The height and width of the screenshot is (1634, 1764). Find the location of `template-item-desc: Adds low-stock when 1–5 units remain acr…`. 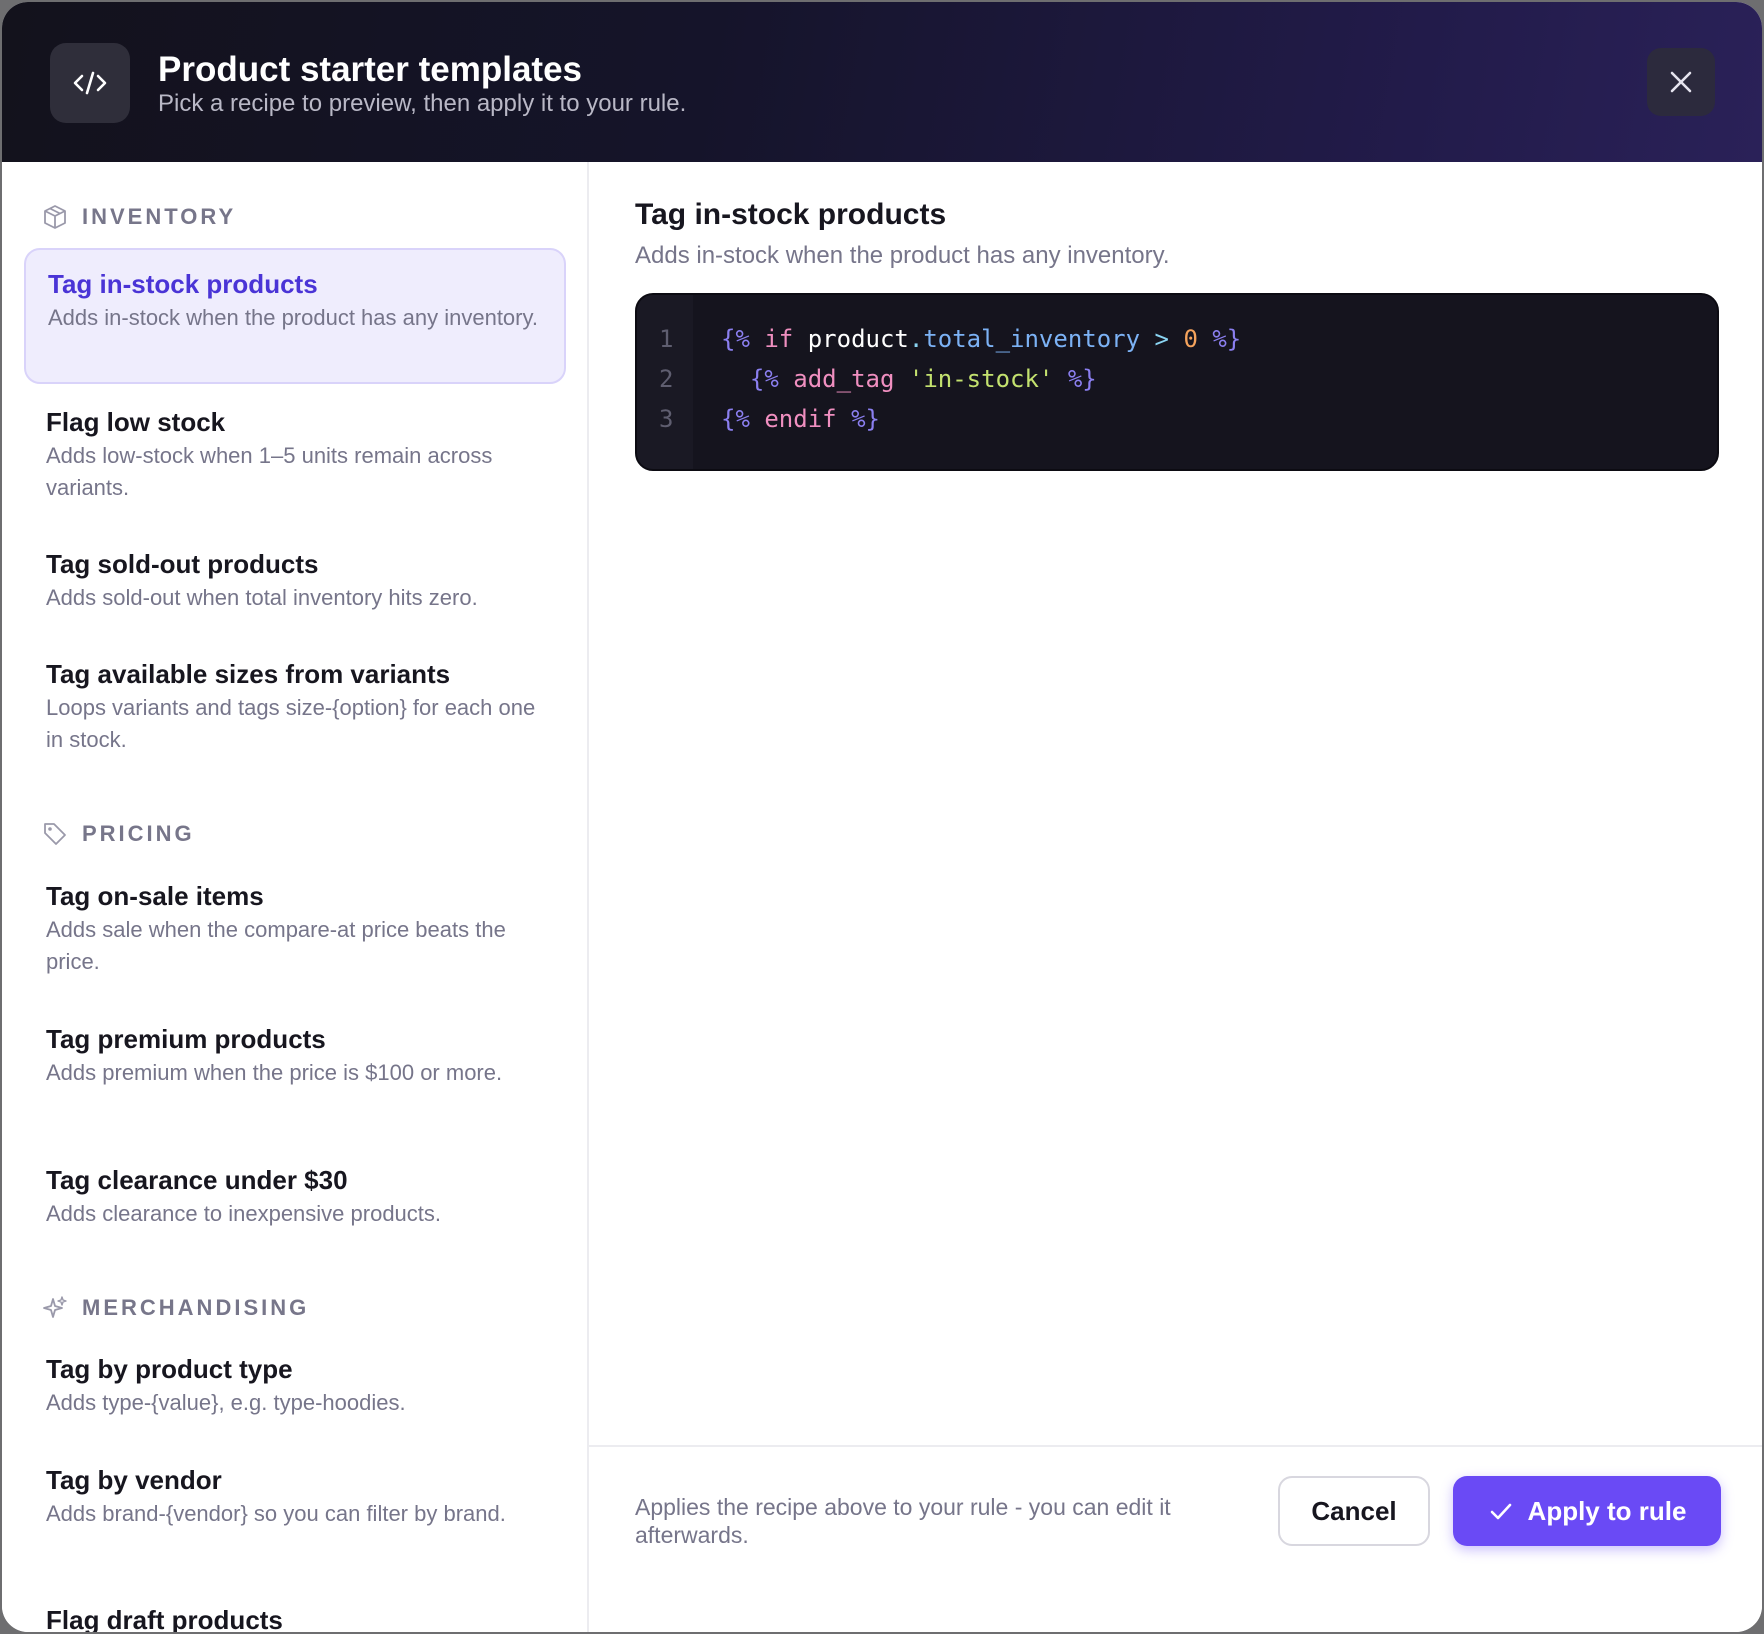

template-item-desc: Adds low-stock when 1–5 units remain acr… is located at coordinates (269, 471).